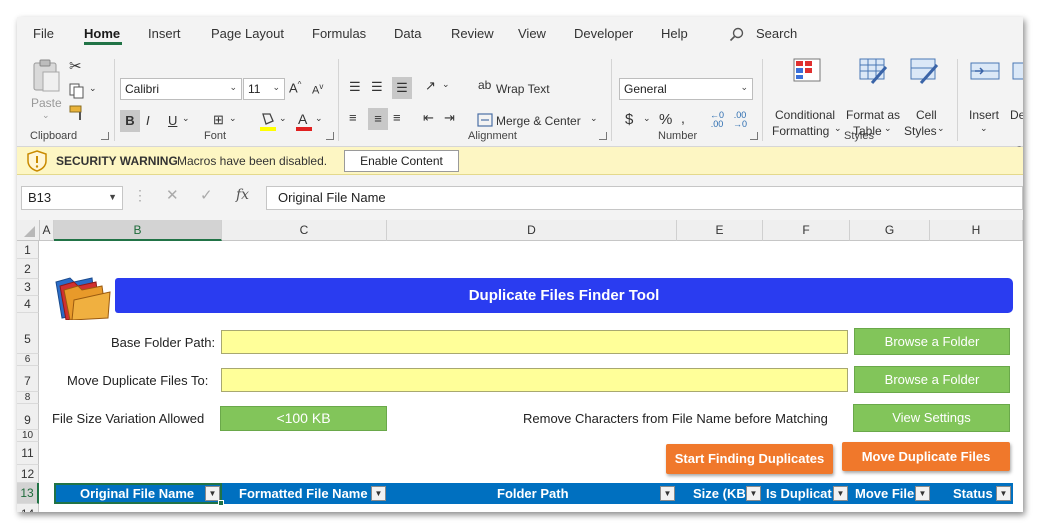 This screenshot has width=1039, height=525. I want to click on tab-file: File, so click(43, 33).